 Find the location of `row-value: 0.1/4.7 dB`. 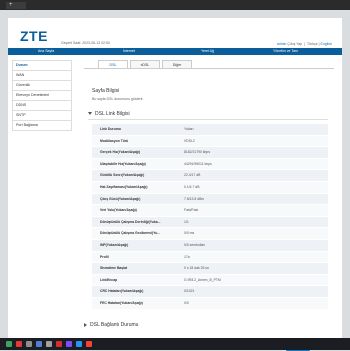

row-value: 0.1/4.7 dB is located at coordinates (192, 186).